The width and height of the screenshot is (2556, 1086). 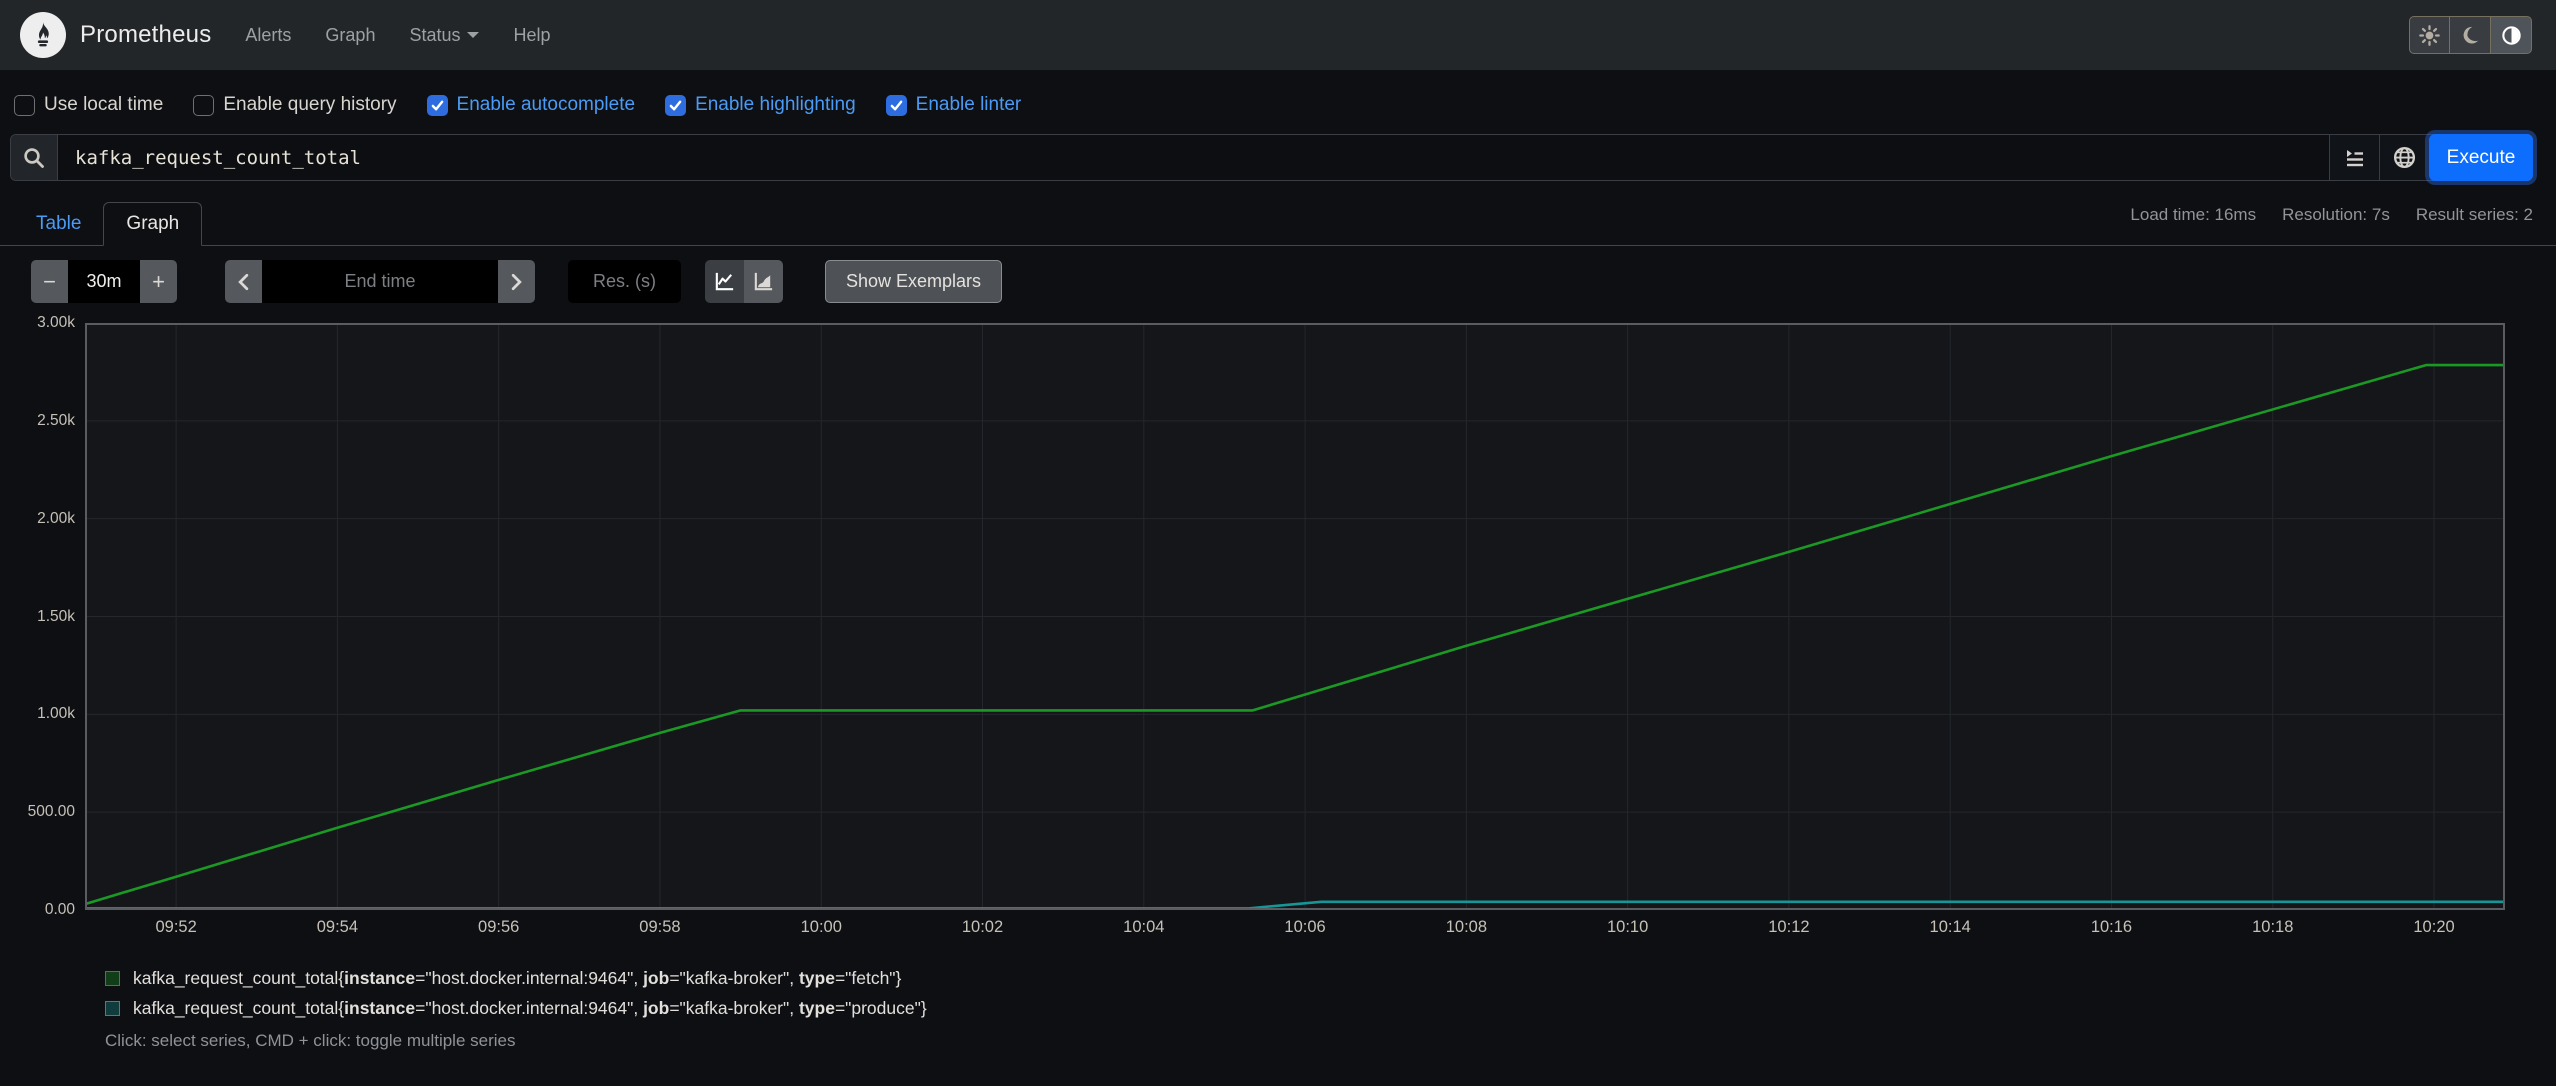 I want to click on checkbox-enable-linter: Enable linter, so click(x=953, y=105).